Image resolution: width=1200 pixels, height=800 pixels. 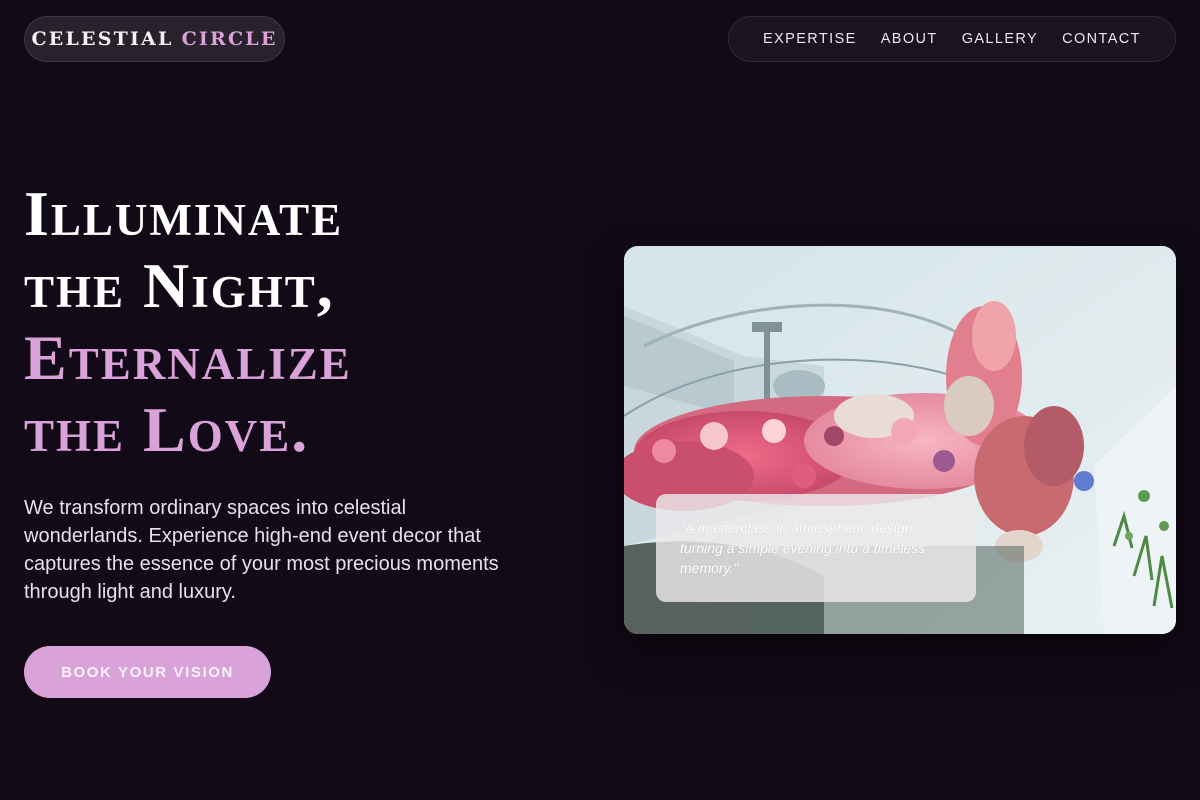 What do you see at coordinates (167, 429) in the screenshot?
I see `headline-line-4: the Love.` at bounding box center [167, 429].